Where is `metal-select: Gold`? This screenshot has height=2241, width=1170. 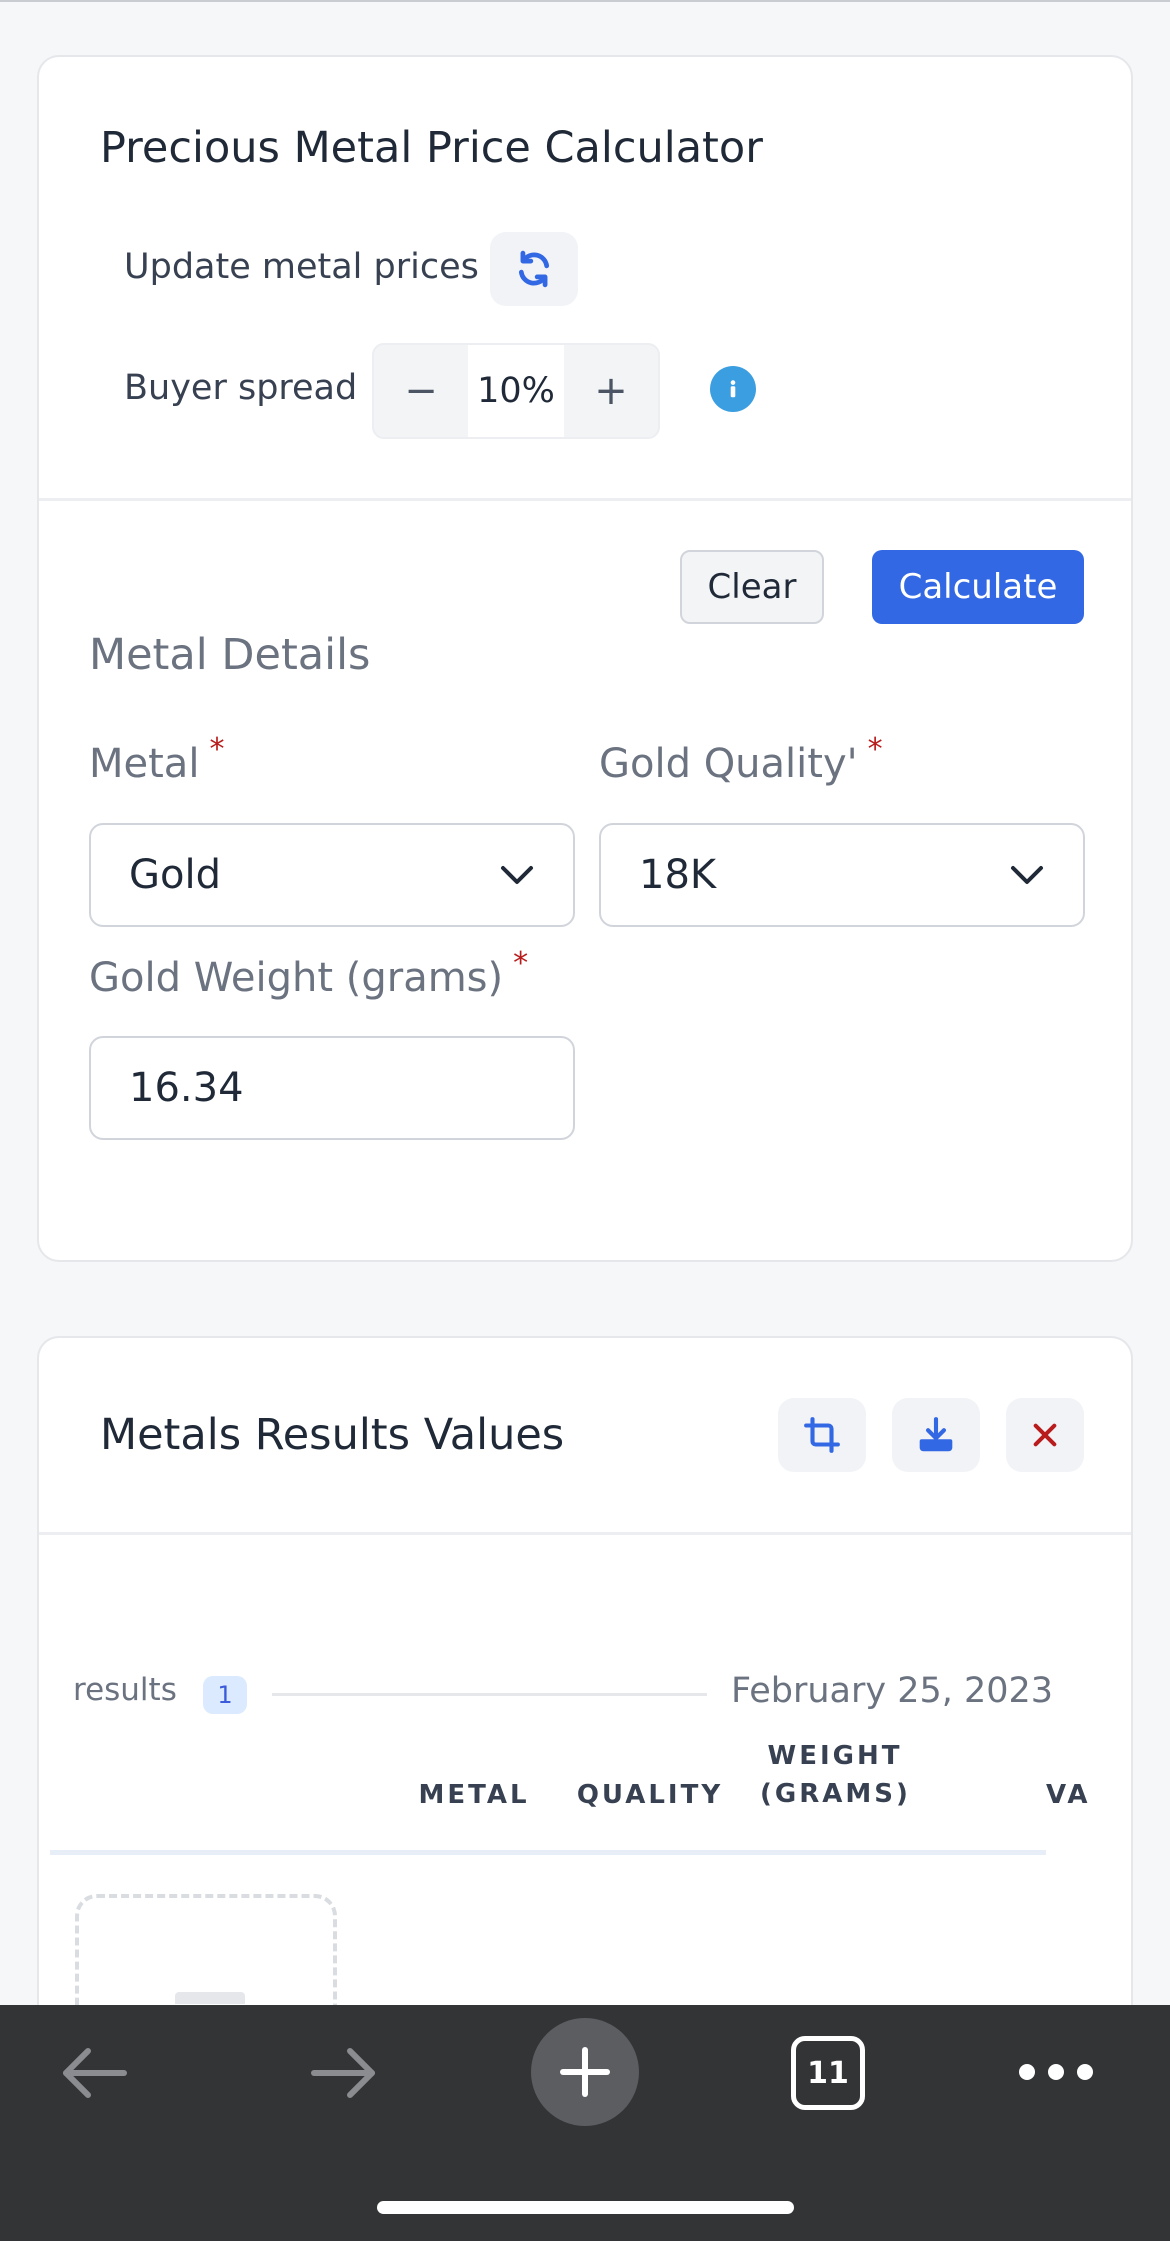 metal-select: Gold is located at coordinates (332, 875).